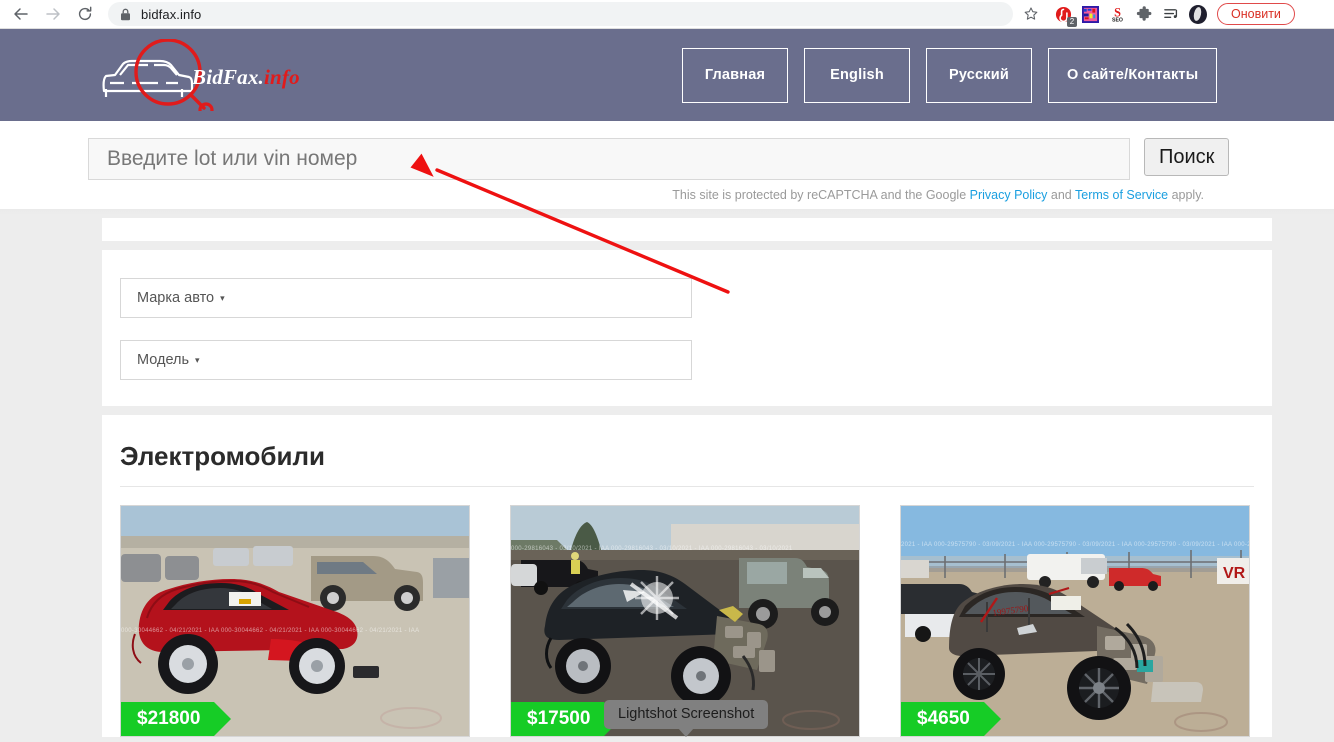  Describe the element at coordinates (1133, 75) in the screenshot. I see `nav-item-about-contacts: О сайте/Контакты` at that location.